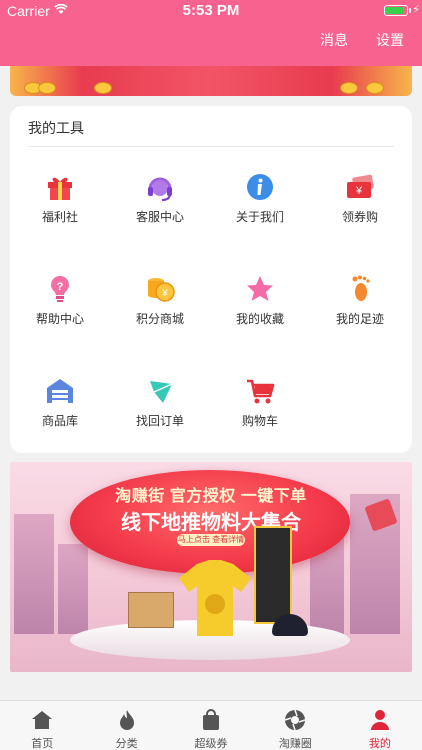 The height and width of the screenshot is (750, 422). What do you see at coordinates (260, 187) in the screenshot?
I see `info-icon` at bounding box center [260, 187].